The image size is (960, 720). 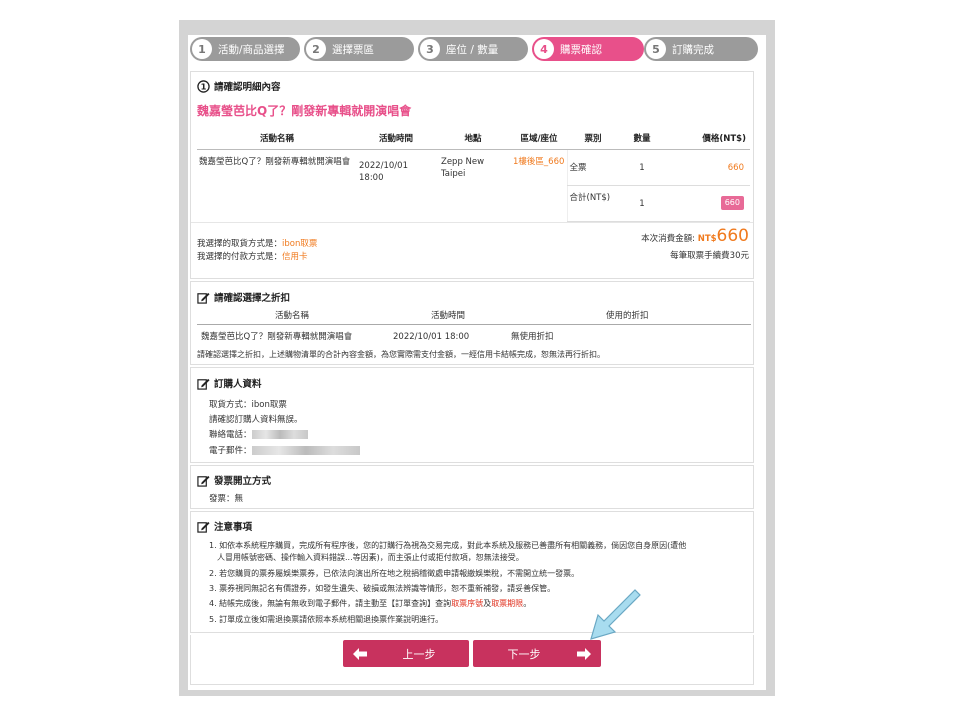 I want to click on buyer-check-note: 請確認訂購人資料無誤。, so click(x=256, y=420).